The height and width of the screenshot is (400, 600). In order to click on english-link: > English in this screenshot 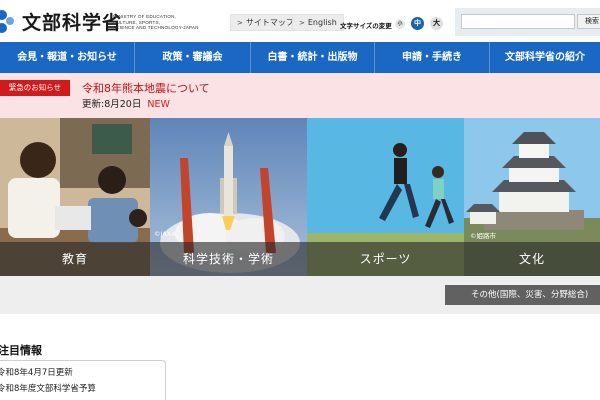, I will do `click(318, 22)`.